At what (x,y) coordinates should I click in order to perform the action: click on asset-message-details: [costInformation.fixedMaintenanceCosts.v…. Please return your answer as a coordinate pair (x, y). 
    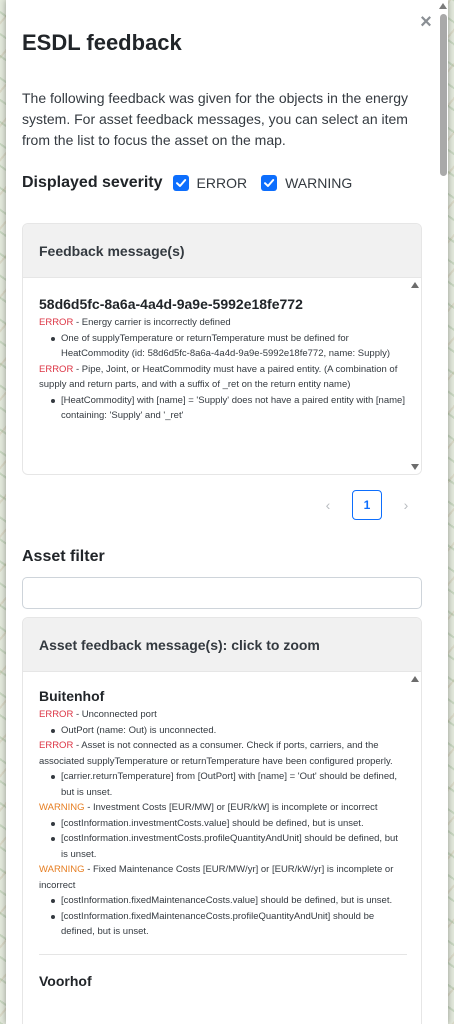
    Looking at the image, I should click on (223, 916).